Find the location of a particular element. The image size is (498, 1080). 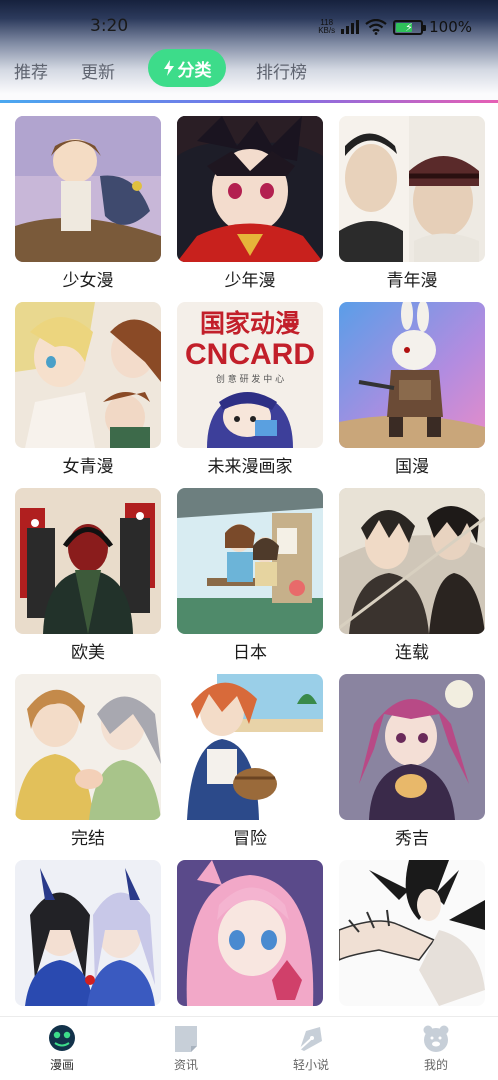

category-label: 格斗 is located at coordinates (412, 1012).